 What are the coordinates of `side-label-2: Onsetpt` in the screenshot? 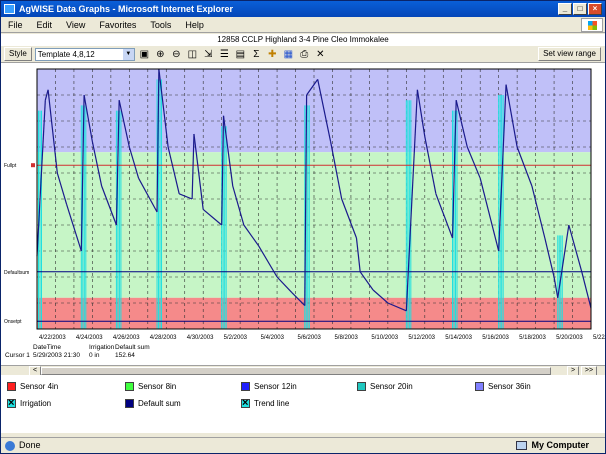 It's located at (13, 322).